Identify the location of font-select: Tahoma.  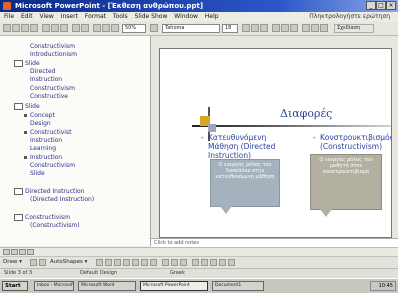
(191, 28).